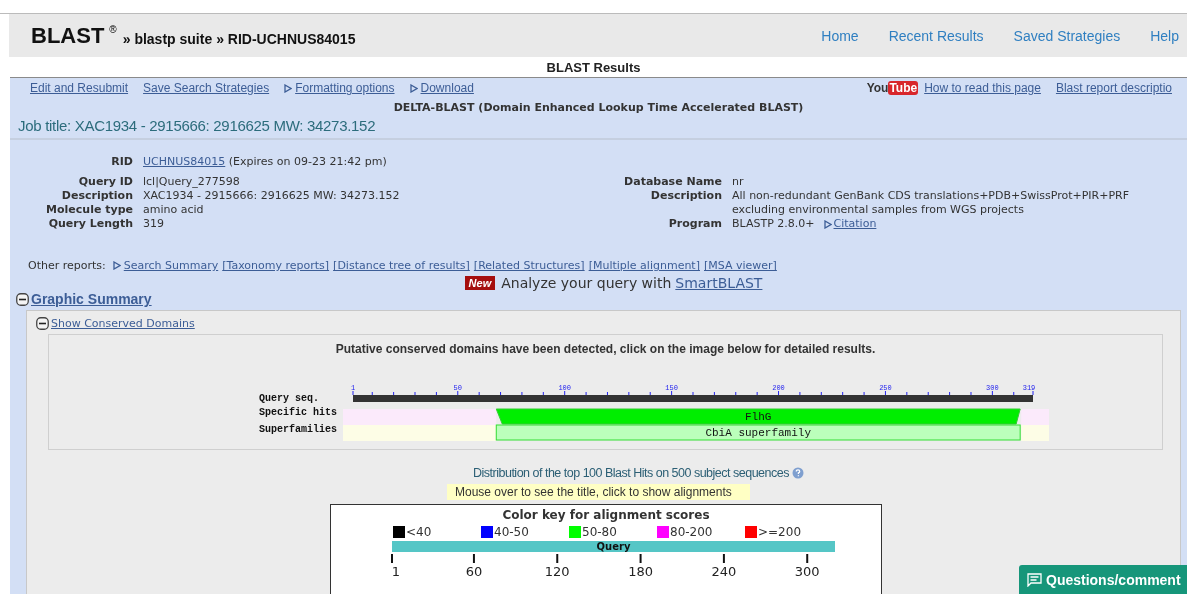 The width and height of the screenshot is (1187, 594). I want to click on program-title: DELTA-BLAST (Domain Enhanced Lookup Time Accelerated BLAST), so click(598, 107).